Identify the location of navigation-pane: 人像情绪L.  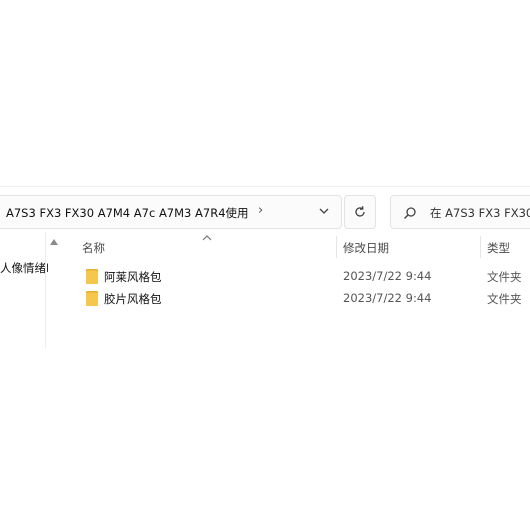
(24, 290).